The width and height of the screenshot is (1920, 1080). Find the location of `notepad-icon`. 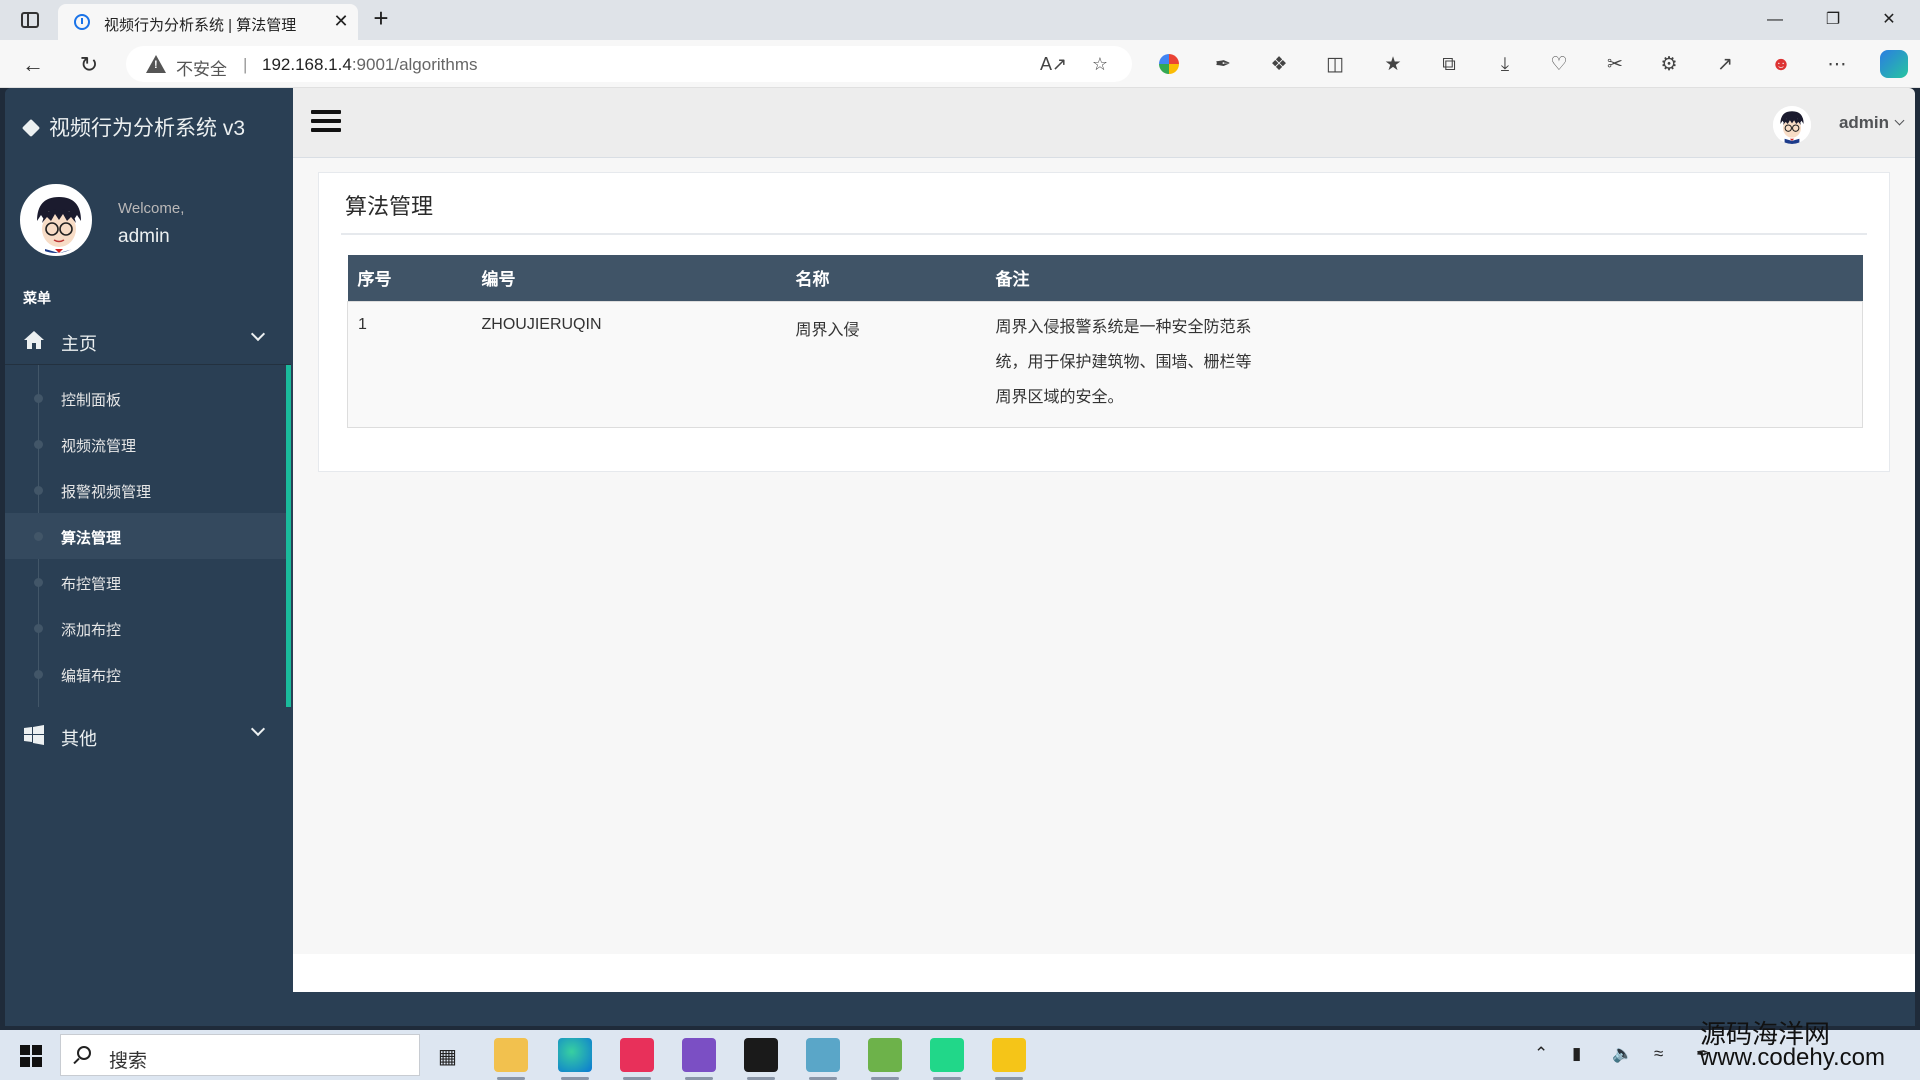

notepad-icon is located at coordinates (885, 1059).